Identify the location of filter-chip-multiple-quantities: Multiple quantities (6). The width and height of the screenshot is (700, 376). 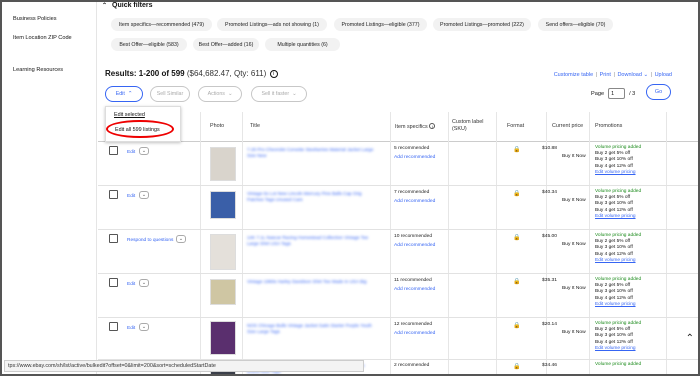
(302, 44).